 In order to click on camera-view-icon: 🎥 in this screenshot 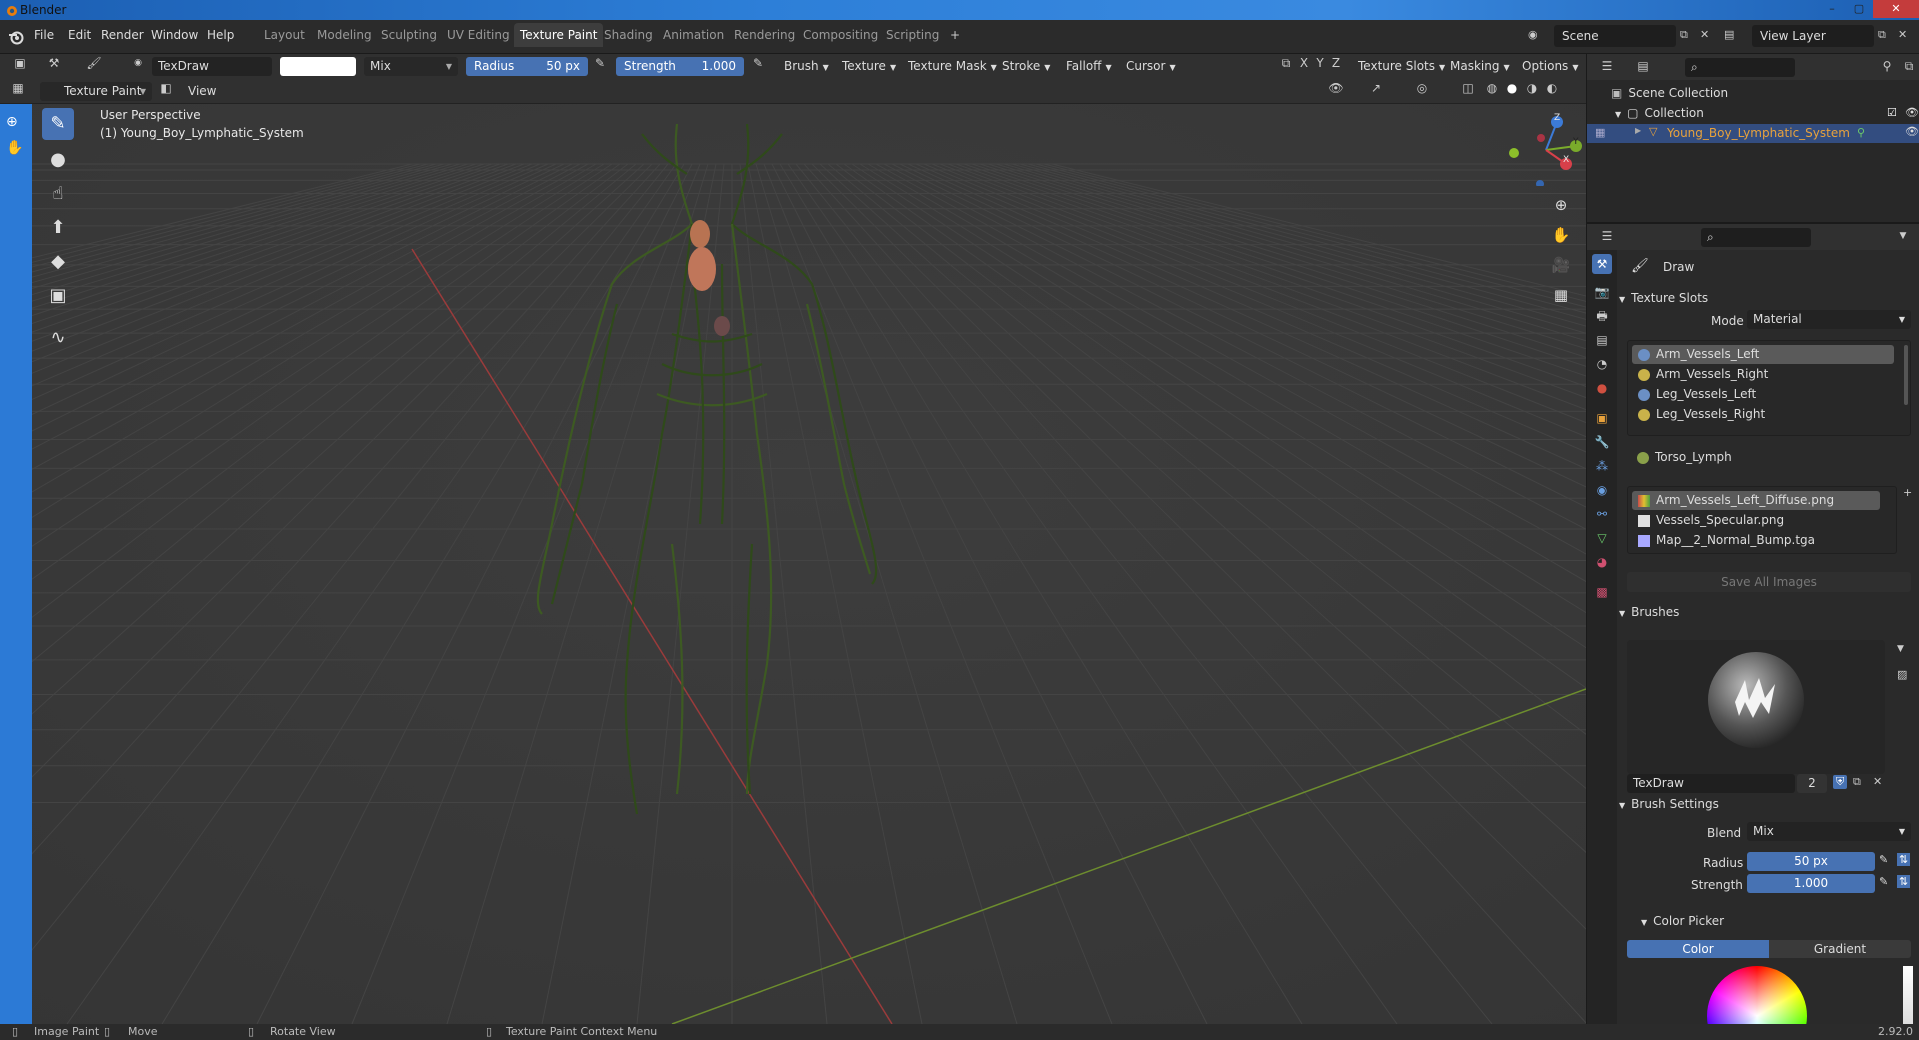, I will do `click(1561, 265)`.